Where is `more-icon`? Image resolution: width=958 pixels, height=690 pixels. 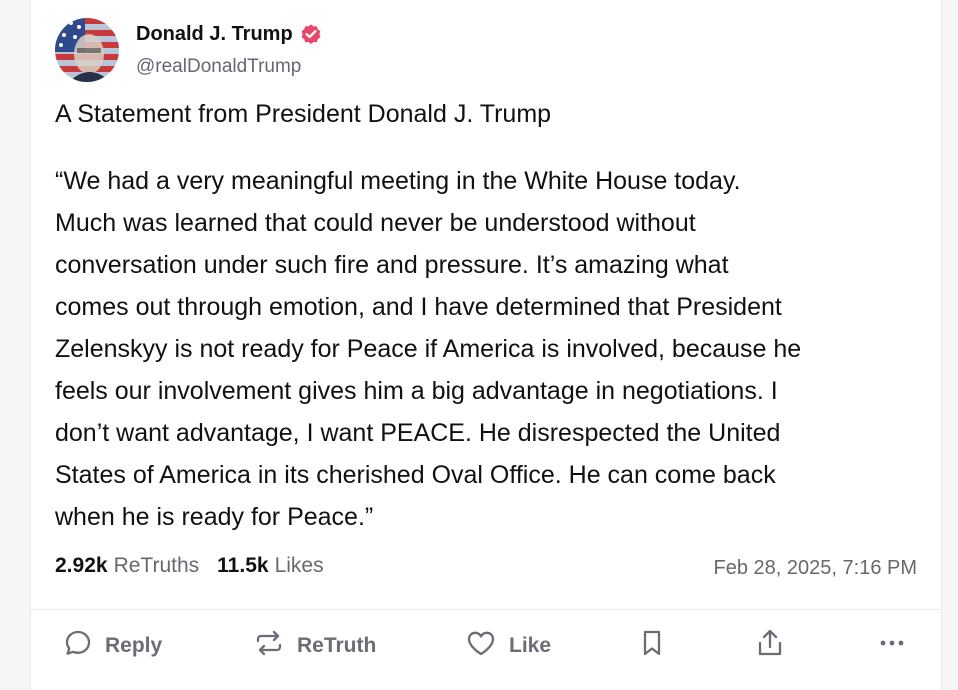 more-icon is located at coordinates (892, 646).